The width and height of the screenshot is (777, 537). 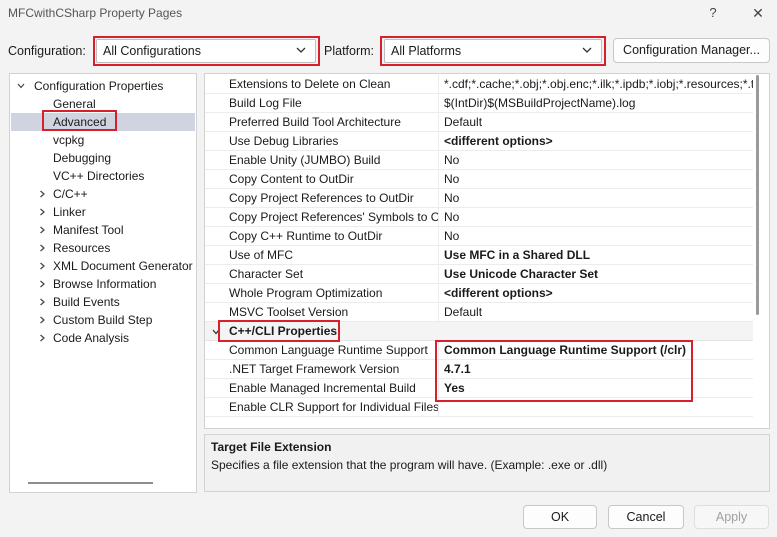 I want to click on property-row: .NET Target Framework Version 4.7.1, so click(x=479, y=369).